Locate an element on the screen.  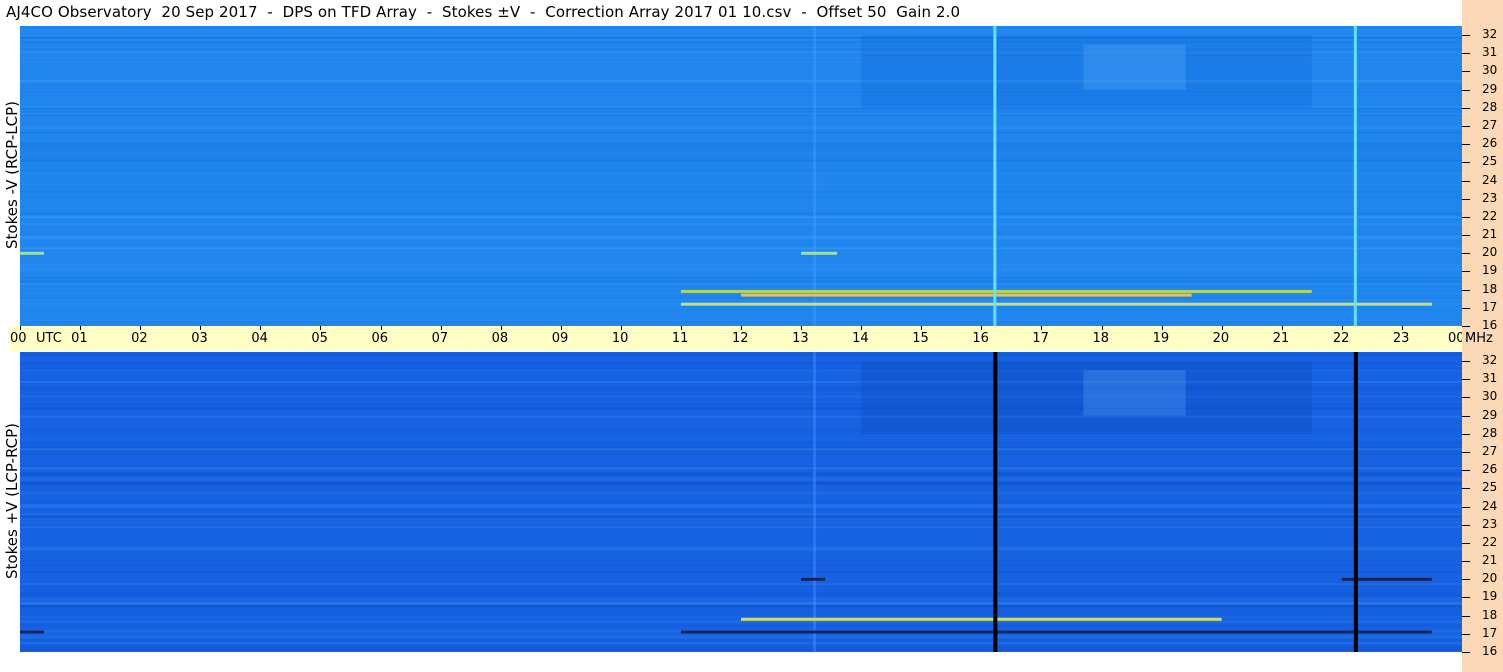
frequency-tick-label: 23 is located at coordinates (1490, 523).